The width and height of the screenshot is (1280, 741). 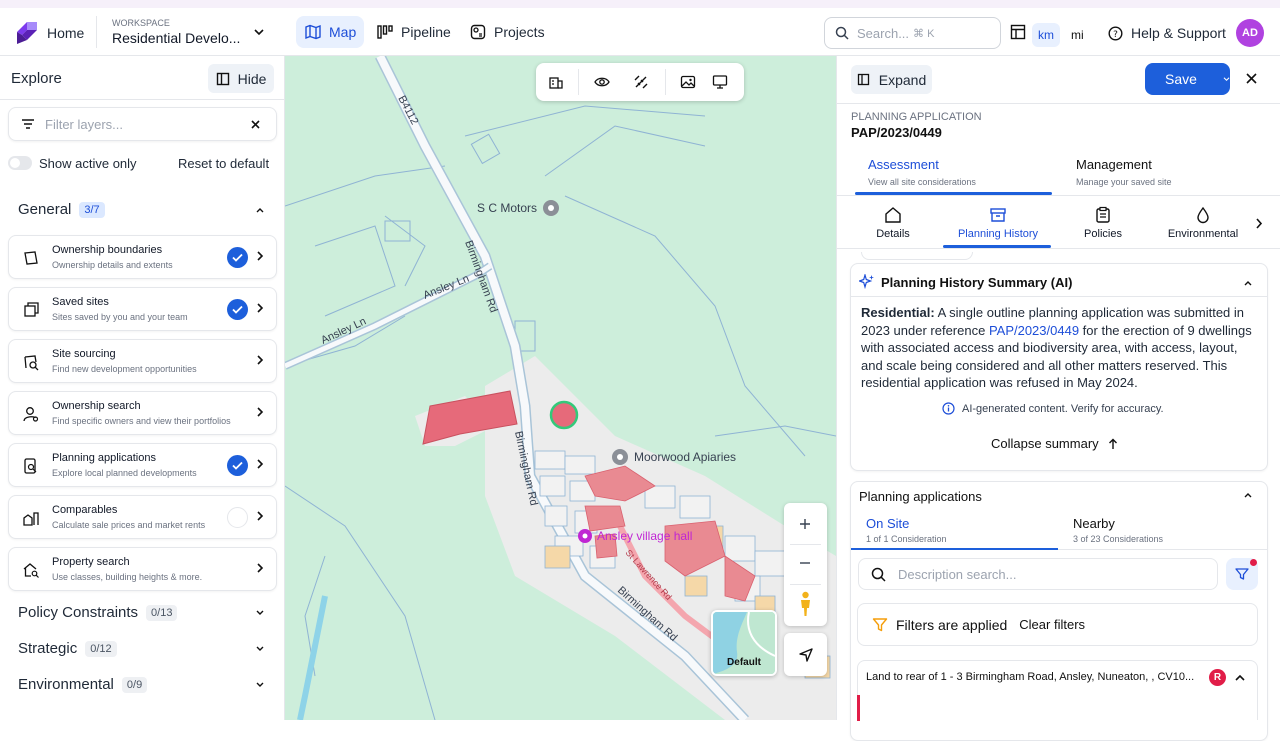 I want to click on panel-expand-icon, so click(x=863, y=79).